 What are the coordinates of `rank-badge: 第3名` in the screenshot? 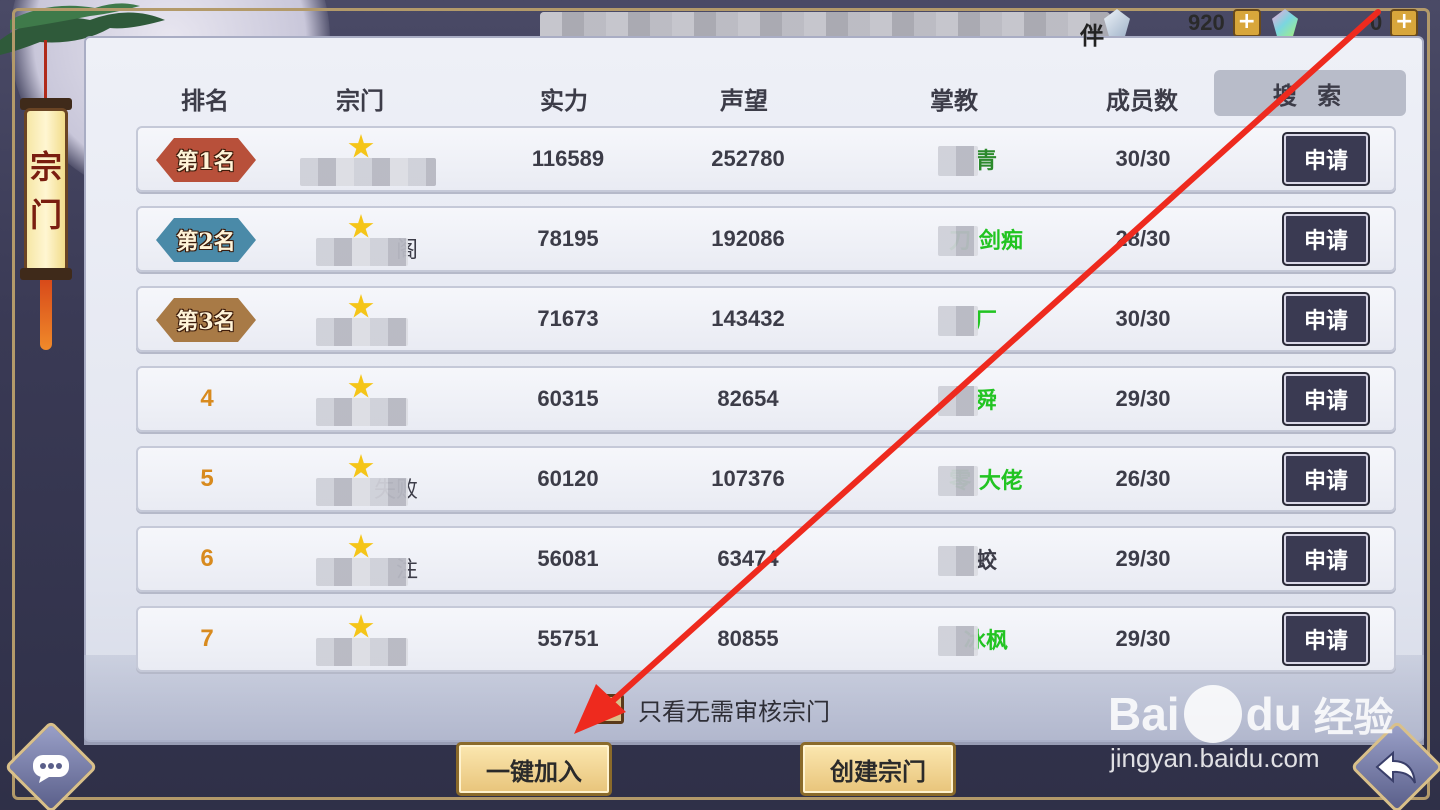 It's located at (206, 320).